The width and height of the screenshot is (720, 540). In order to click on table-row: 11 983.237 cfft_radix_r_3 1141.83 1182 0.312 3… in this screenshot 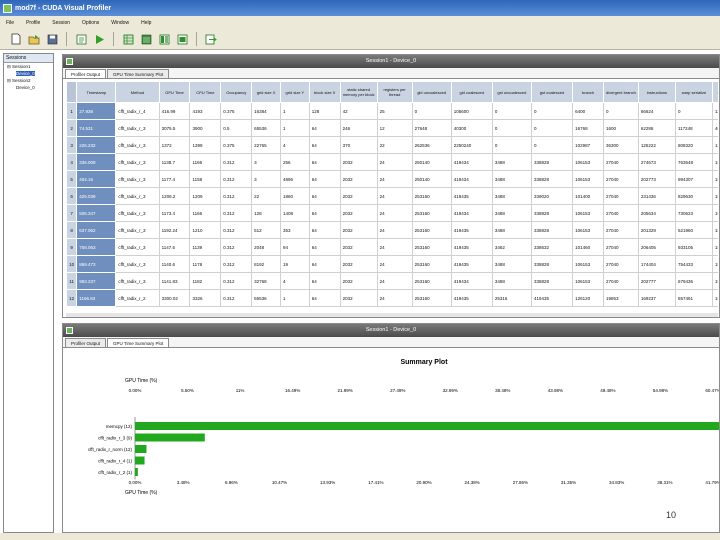, I will do `click(392, 281)`.